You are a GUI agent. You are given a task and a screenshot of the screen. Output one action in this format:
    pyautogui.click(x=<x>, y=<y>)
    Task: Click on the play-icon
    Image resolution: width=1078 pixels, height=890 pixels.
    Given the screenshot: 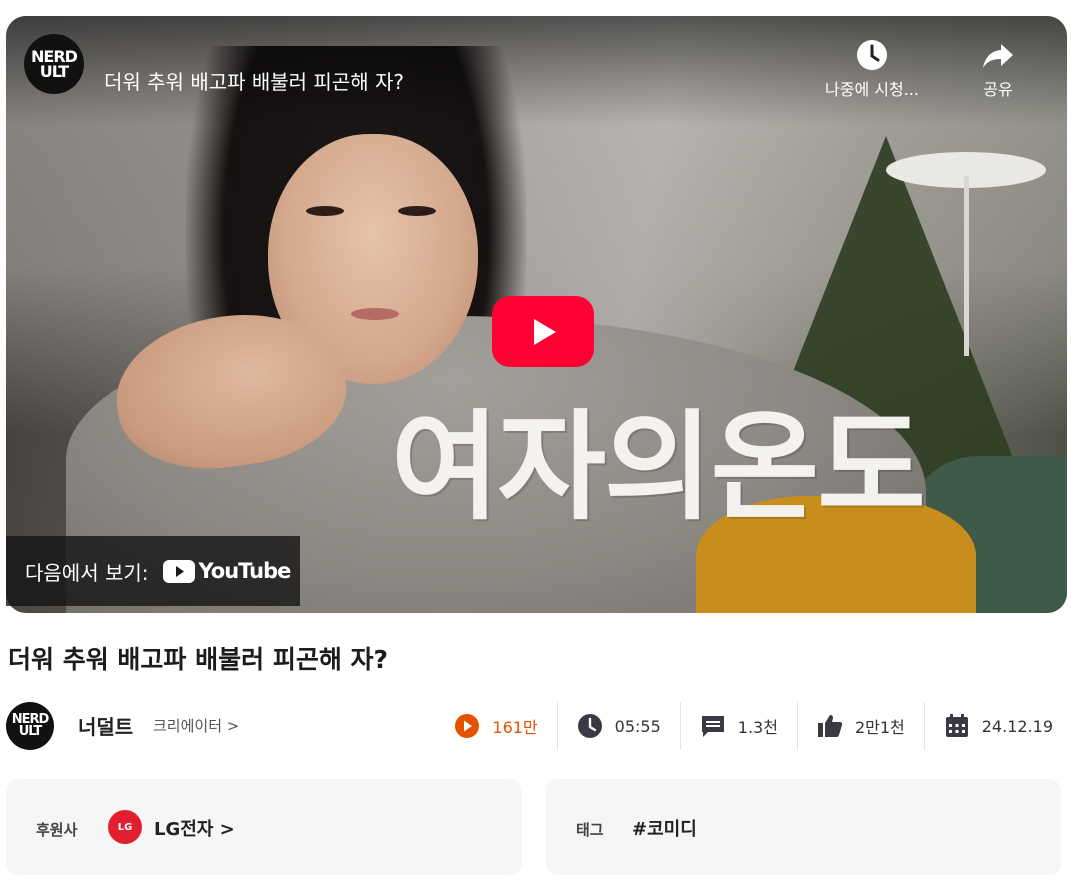 What is the action you would take?
    pyautogui.click(x=545, y=331)
    